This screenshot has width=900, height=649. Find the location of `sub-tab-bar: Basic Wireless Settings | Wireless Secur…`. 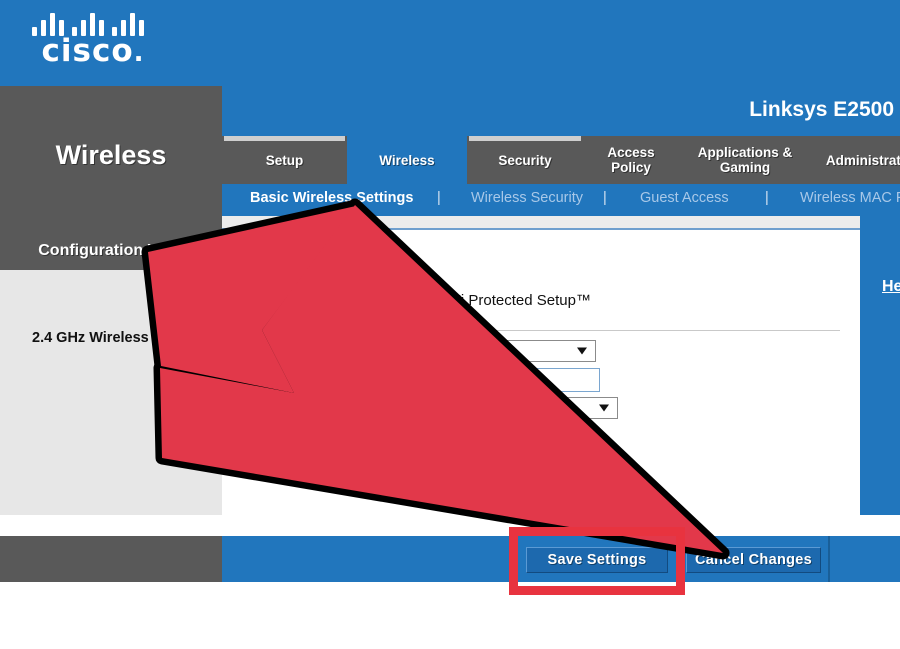

sub-tab-bar: Basic Wireless Settings | Wireless Secur… is located at coordinates (561, 200).